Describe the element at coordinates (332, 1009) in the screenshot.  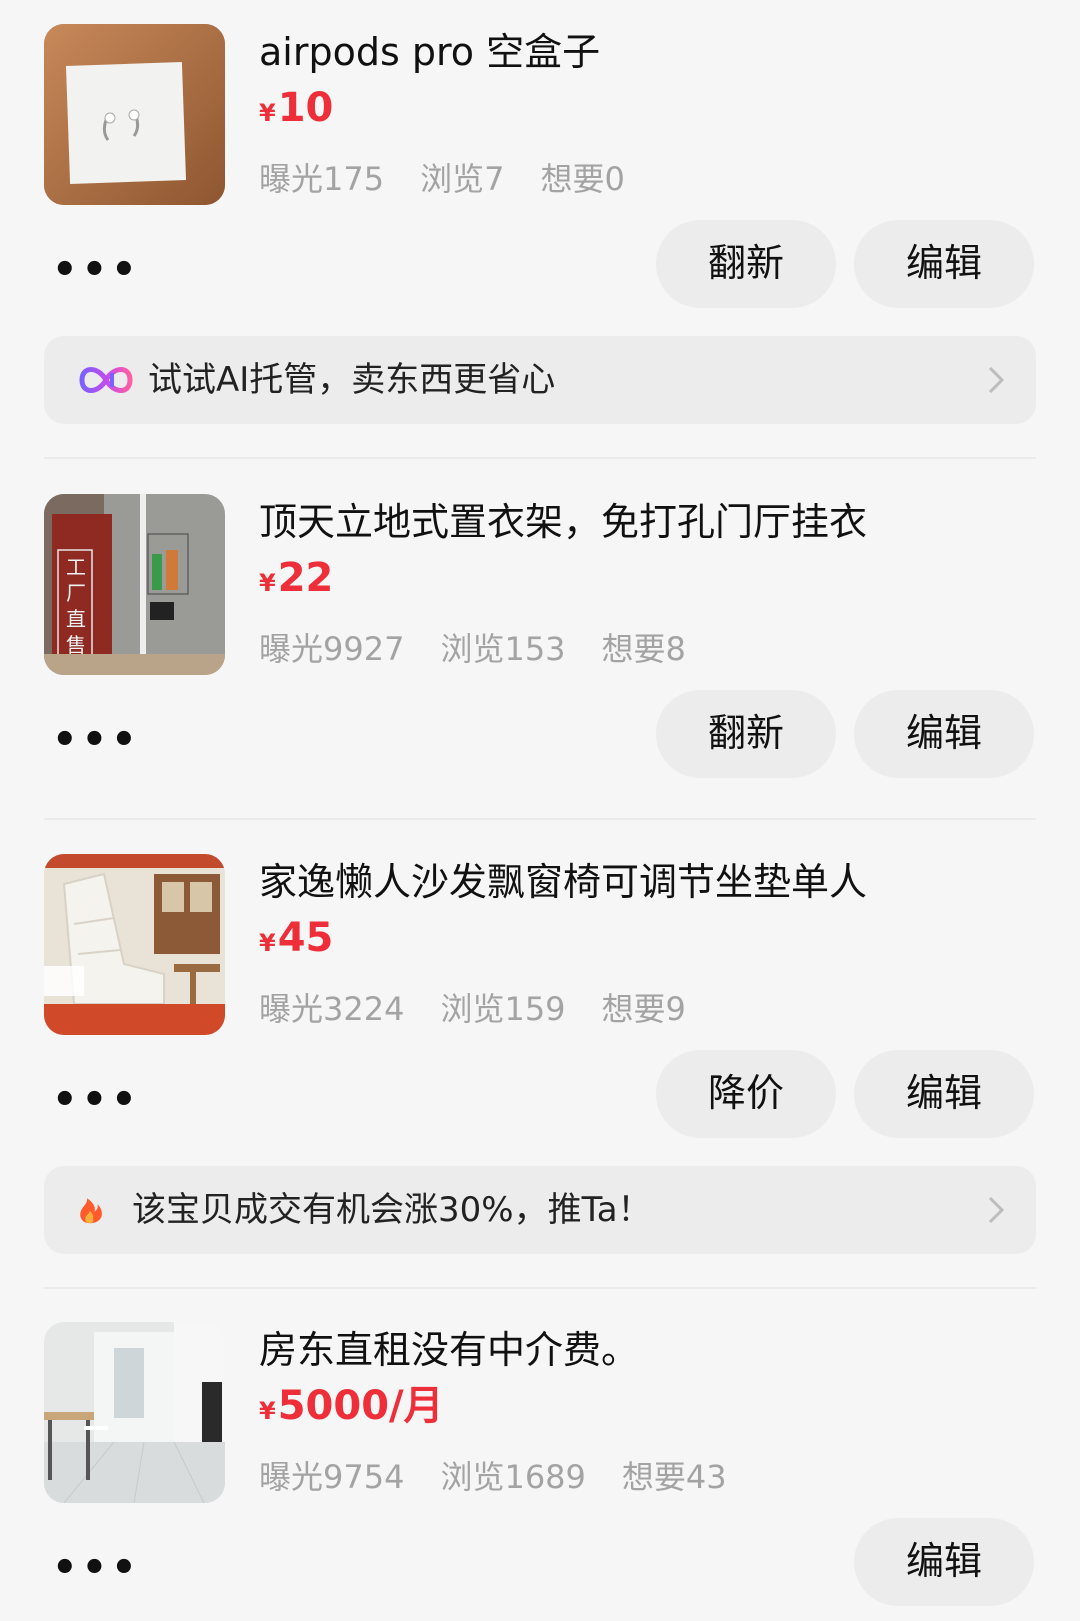
I see `exposure-count: 曝光3224` at that location.